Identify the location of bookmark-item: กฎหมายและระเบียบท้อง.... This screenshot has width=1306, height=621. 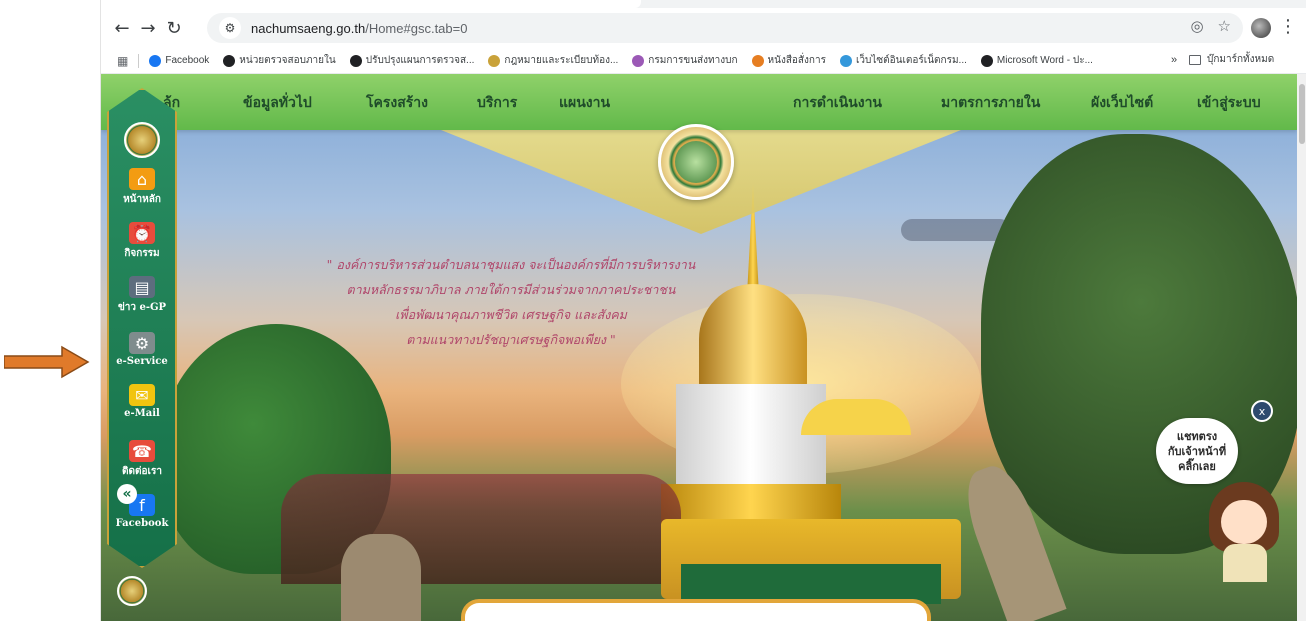
(553, 60).